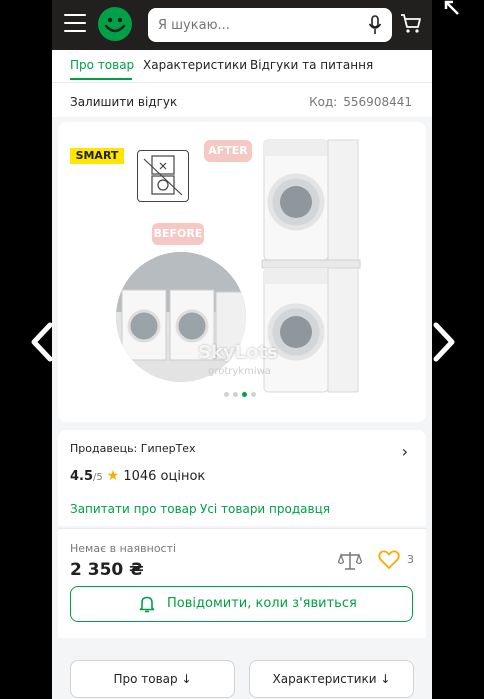 The image size is (484, 699). Describe the element at coordinates (115, 24) in the screenshot. I see `logo-icon` at that location.